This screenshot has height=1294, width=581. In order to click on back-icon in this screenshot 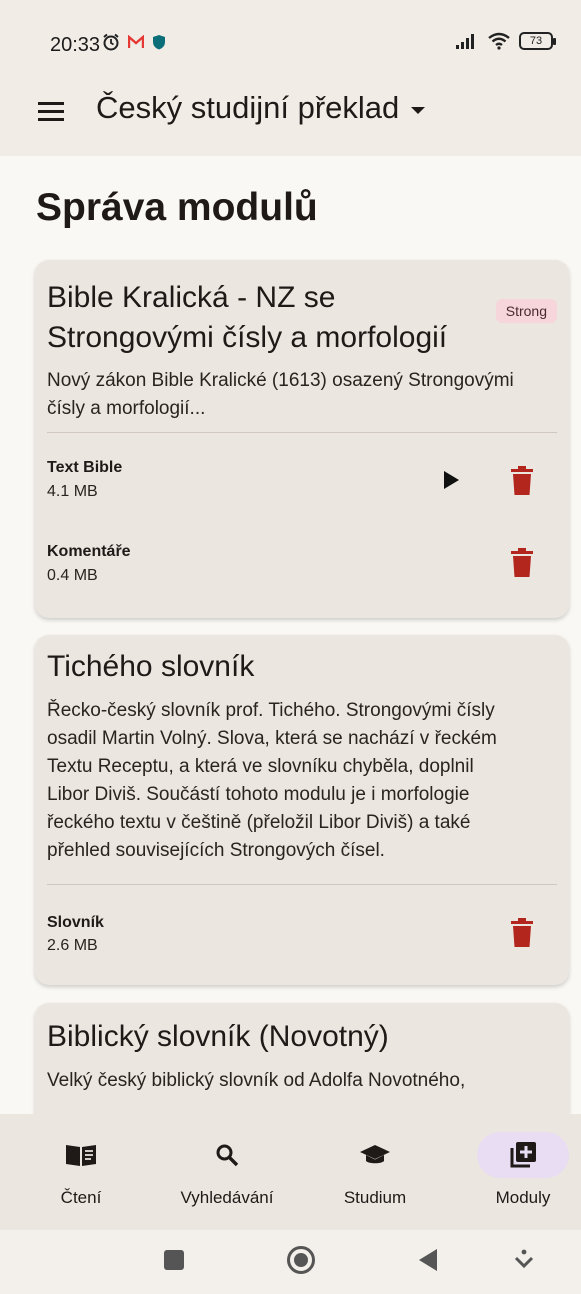, I will do `click(428, 1260)`.